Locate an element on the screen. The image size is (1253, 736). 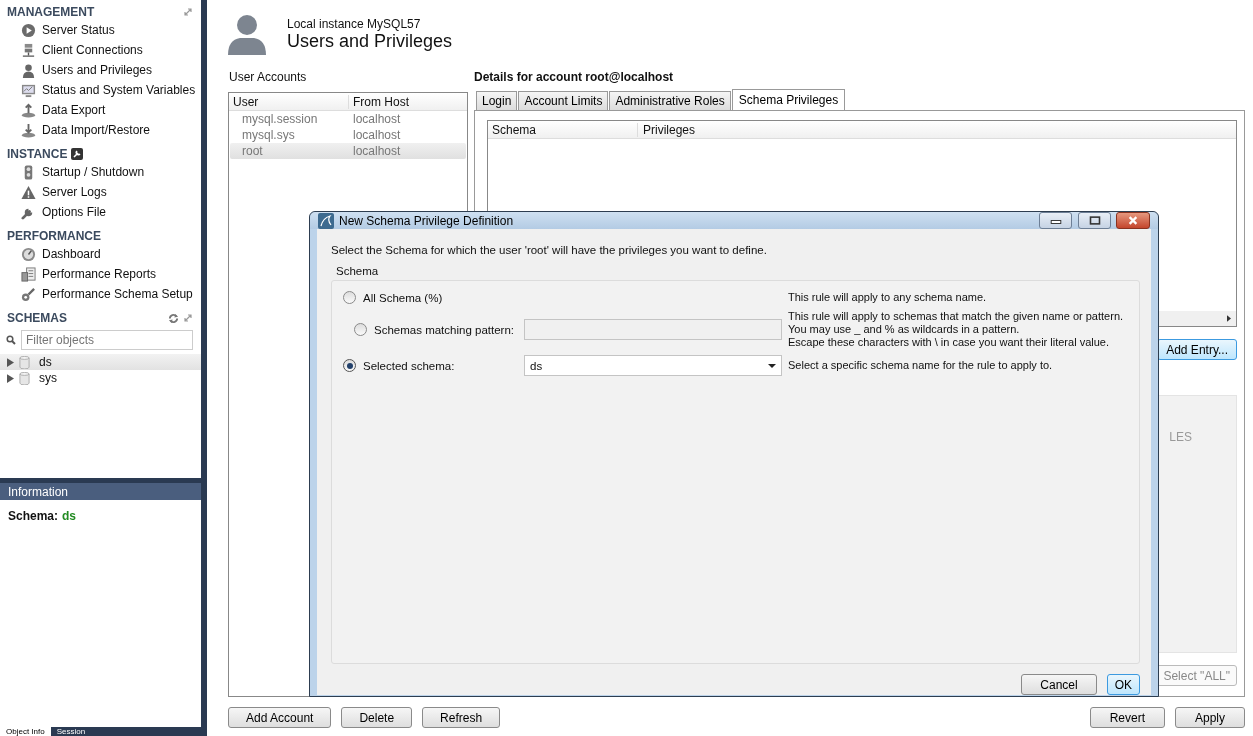
section-label: User Accounts is located at coordinates (268, 77).